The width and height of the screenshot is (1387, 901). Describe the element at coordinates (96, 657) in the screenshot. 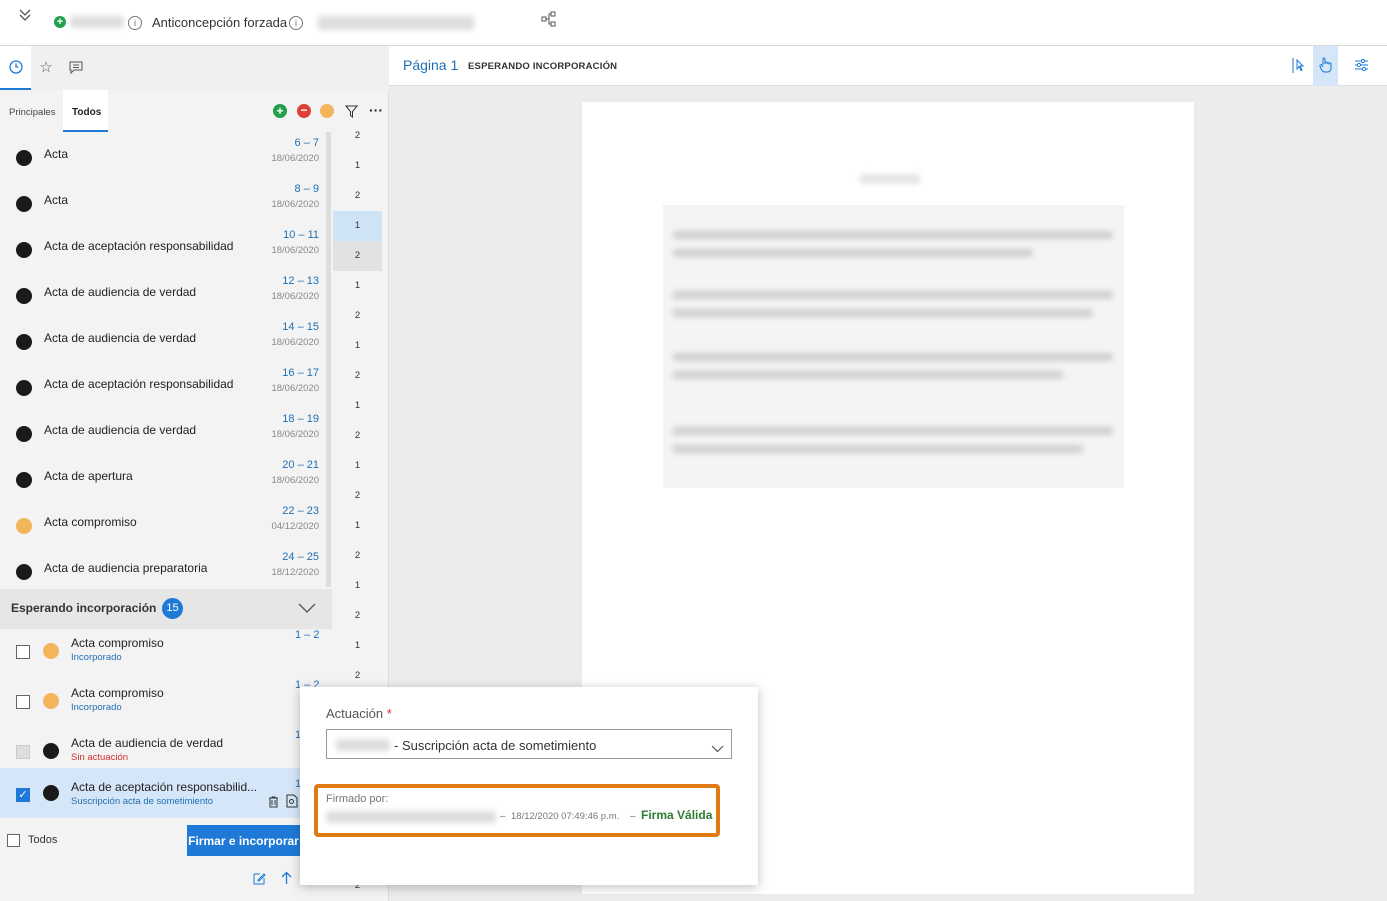

I see `document-status: Incorporado` at that location.